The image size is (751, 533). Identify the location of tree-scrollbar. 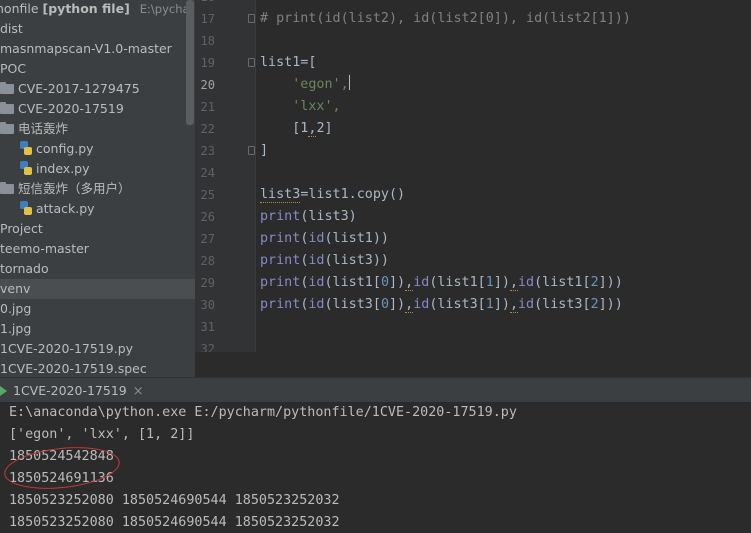
(190, 62).